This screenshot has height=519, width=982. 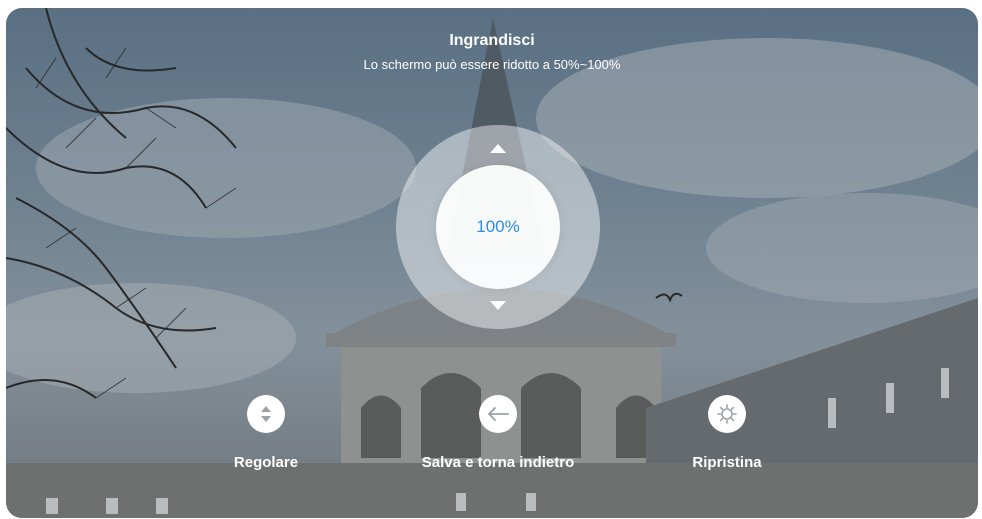 I want to click on save-and-back-button: Salva e torna indietro, so click(x=498, y=434).